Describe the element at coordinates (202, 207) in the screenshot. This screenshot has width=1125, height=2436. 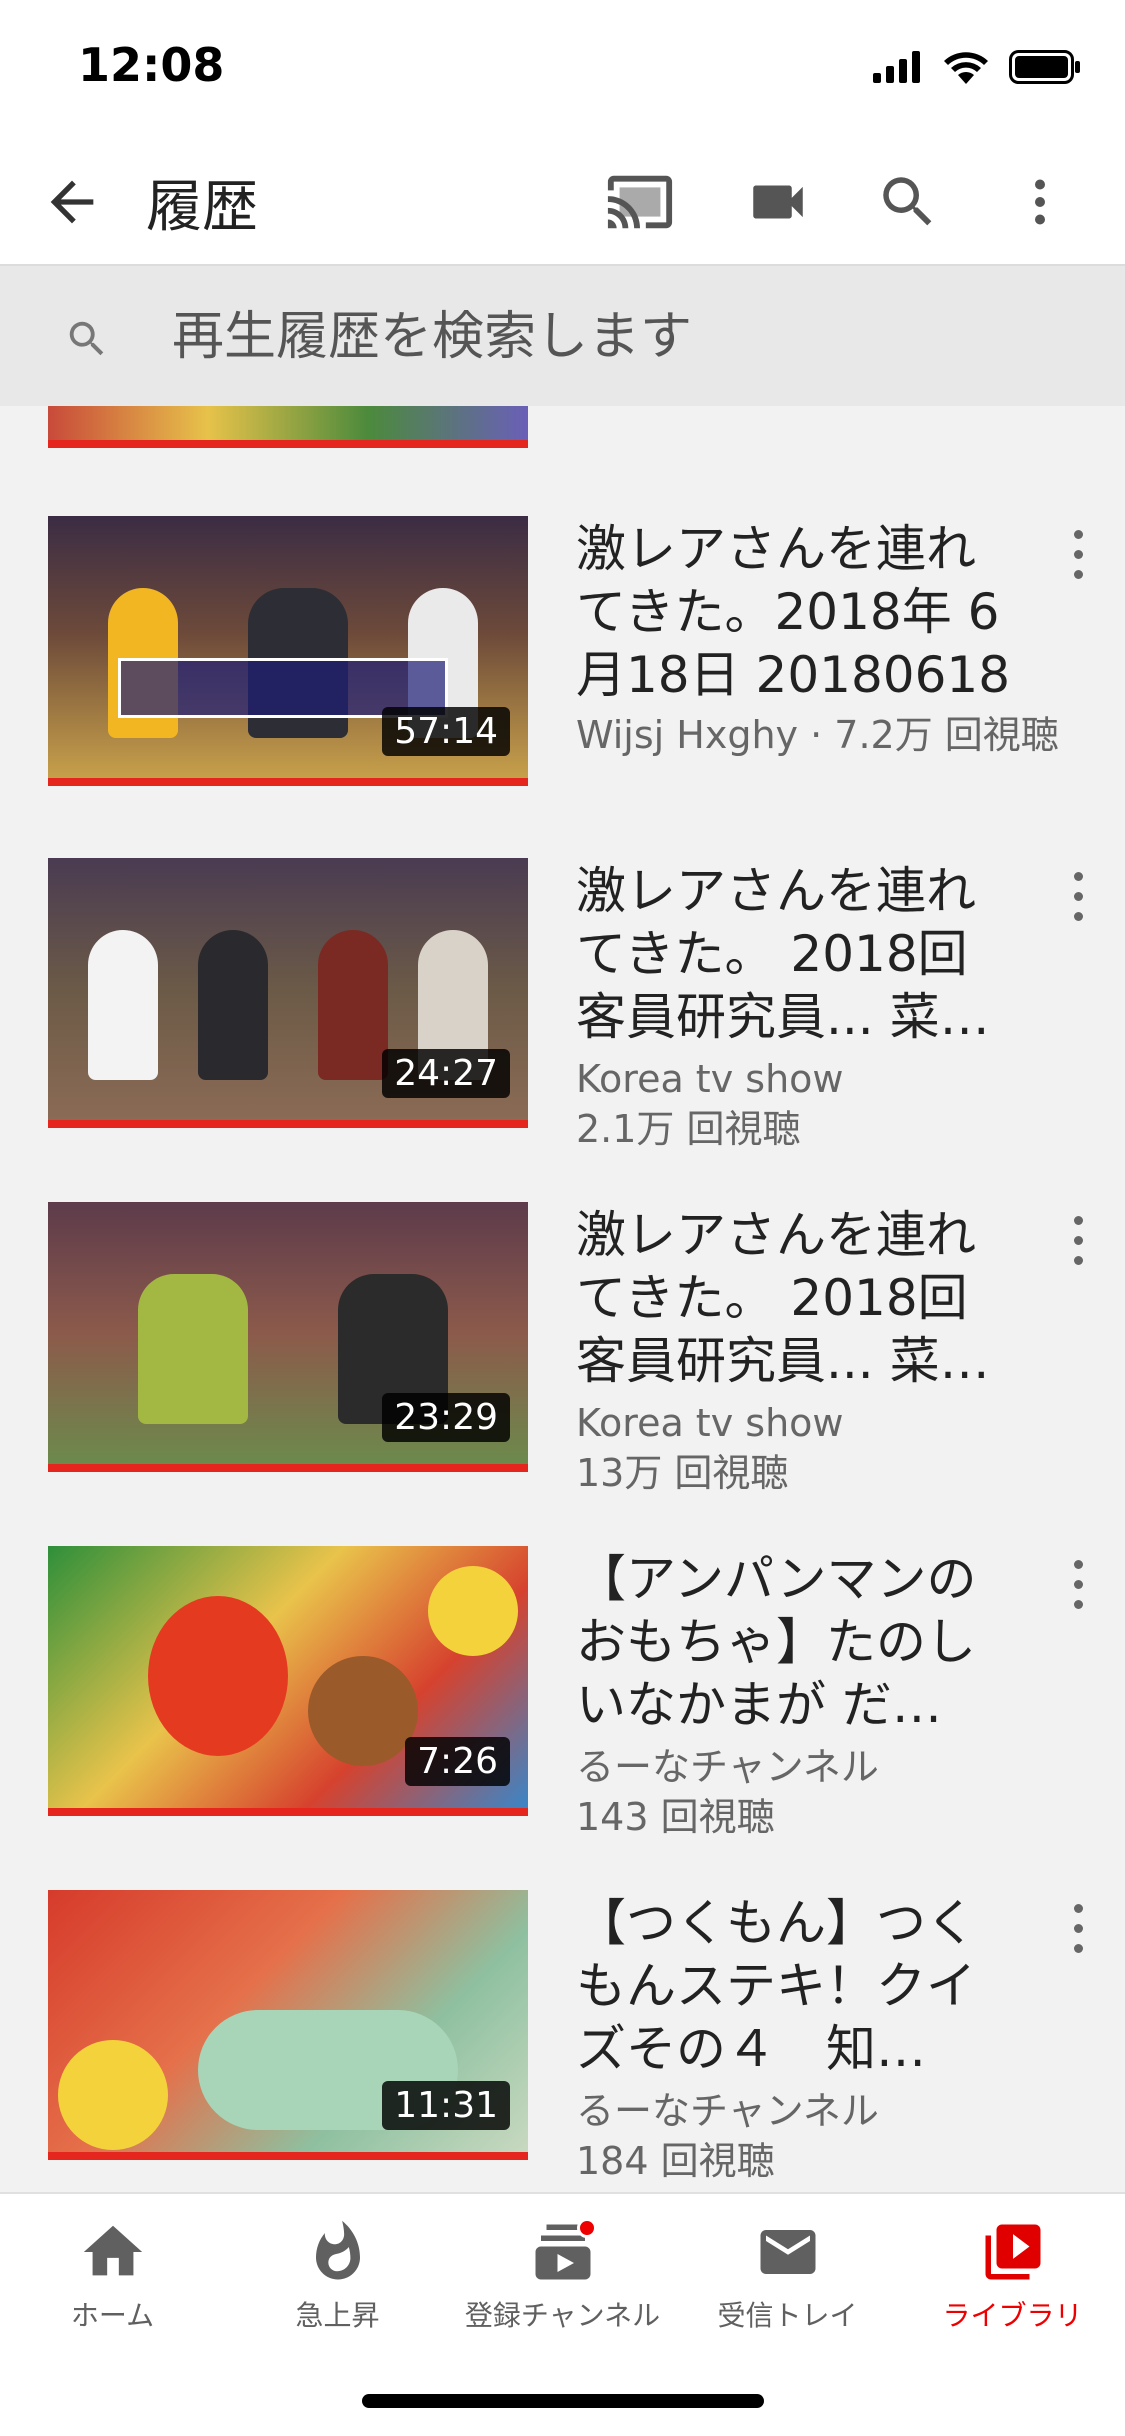
I see `page-title: 履歴` at that location.